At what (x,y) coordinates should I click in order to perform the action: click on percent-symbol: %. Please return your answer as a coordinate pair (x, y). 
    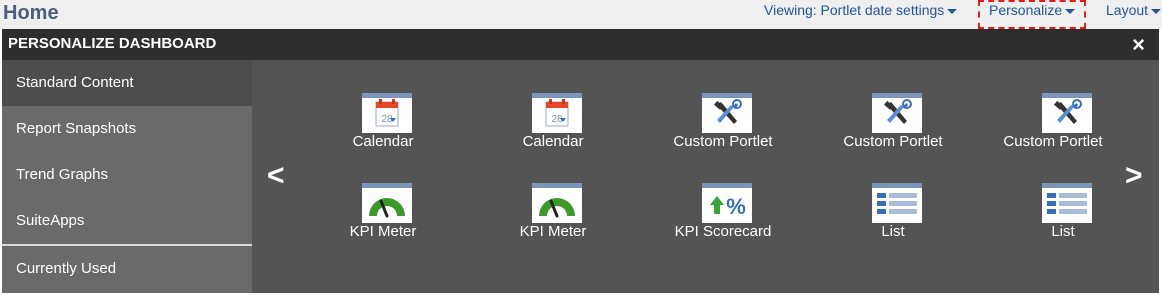
    Looking at the image, I should click on (736, 206).